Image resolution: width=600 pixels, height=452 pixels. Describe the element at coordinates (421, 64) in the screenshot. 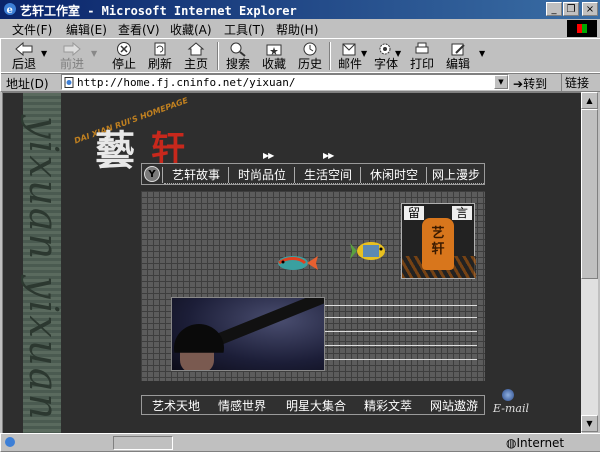

I see `print-label: 打印` at that location.